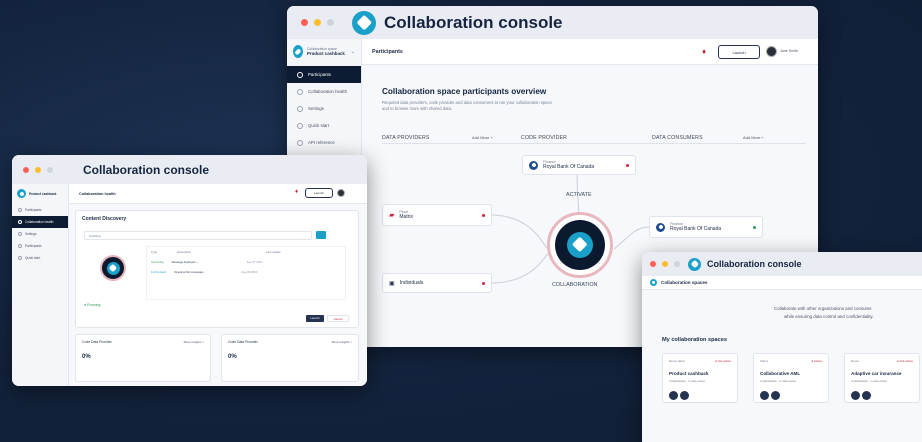  I want to click on space-meta: 4 participants · 1 code owner, so click(778, 381).